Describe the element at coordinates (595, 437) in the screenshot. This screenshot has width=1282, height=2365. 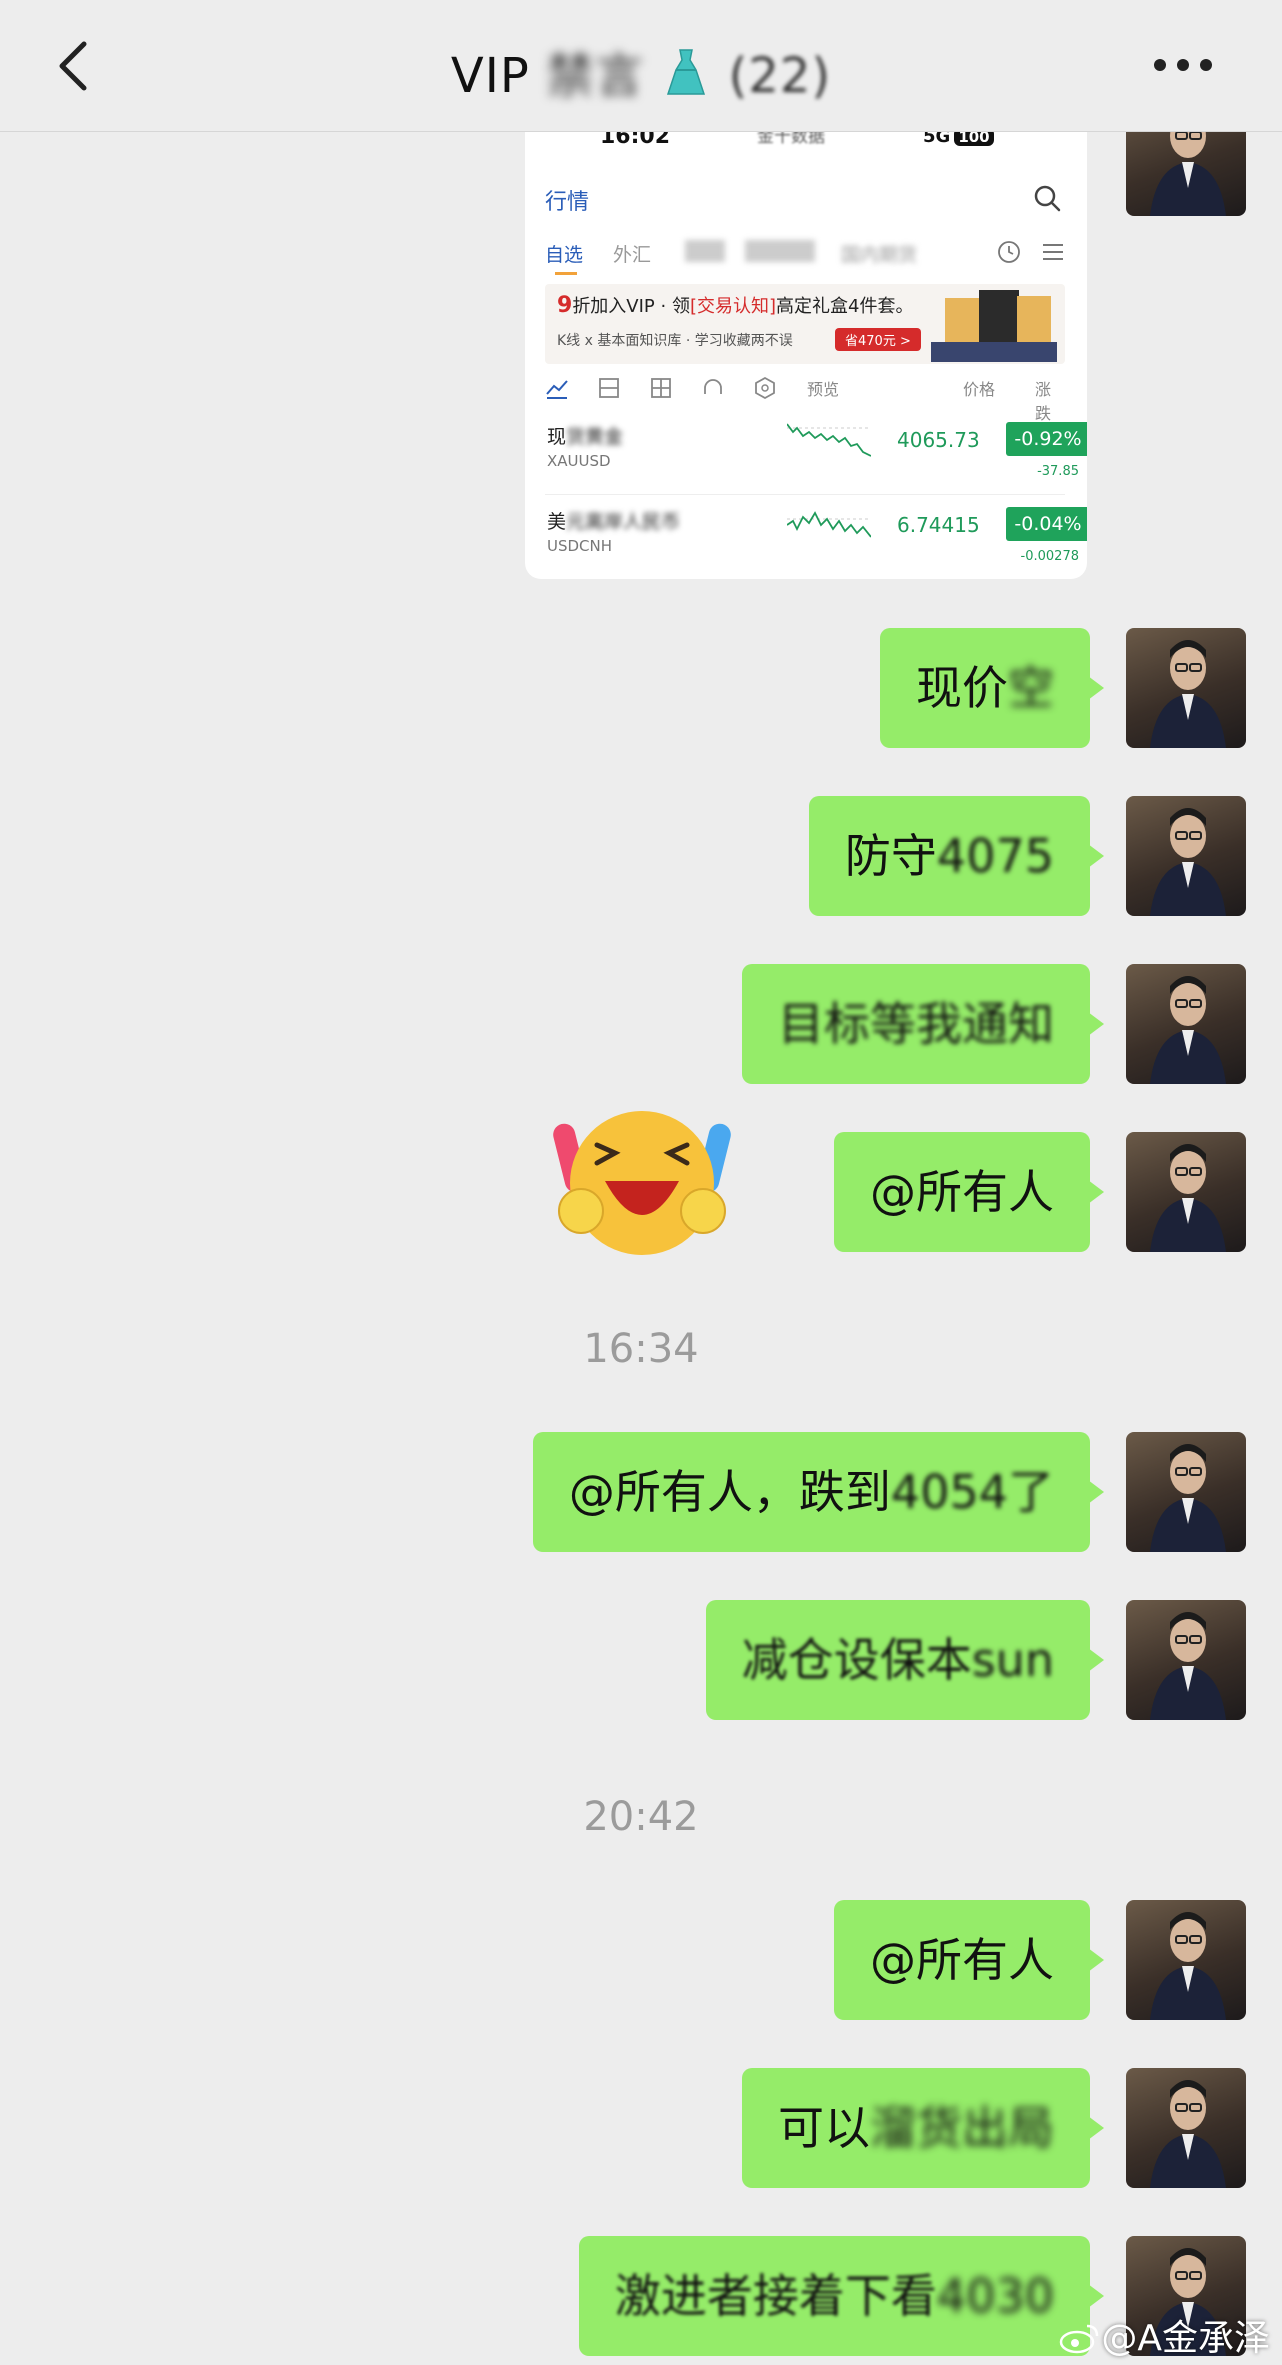
I see `quote-name-blurred: 货黄金` at that location.